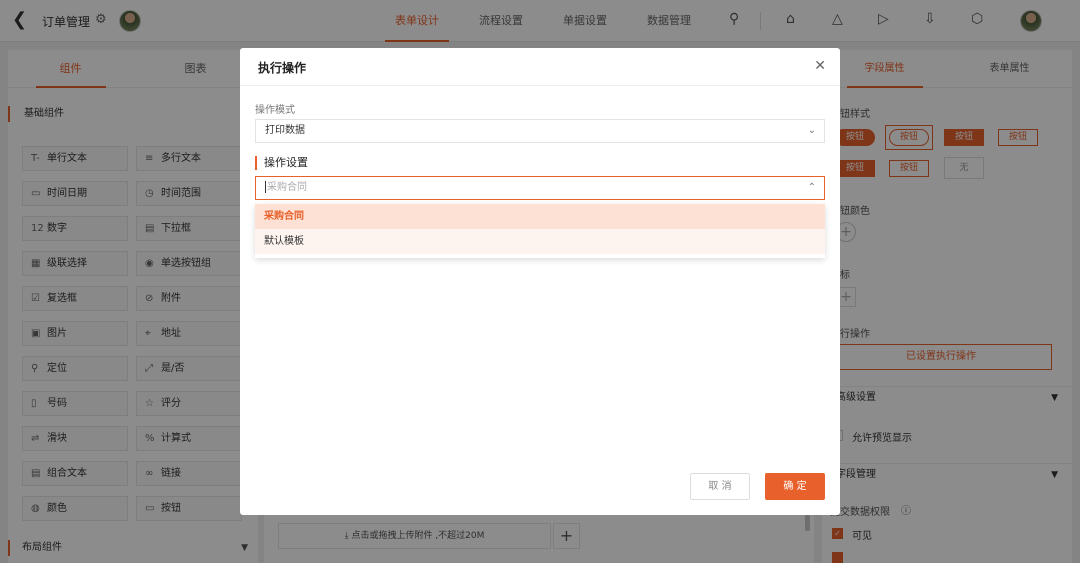  Describe the element at coordinates (811, 187) in the screenshot. I see `chevron-up-icon: ⌃` at that location.